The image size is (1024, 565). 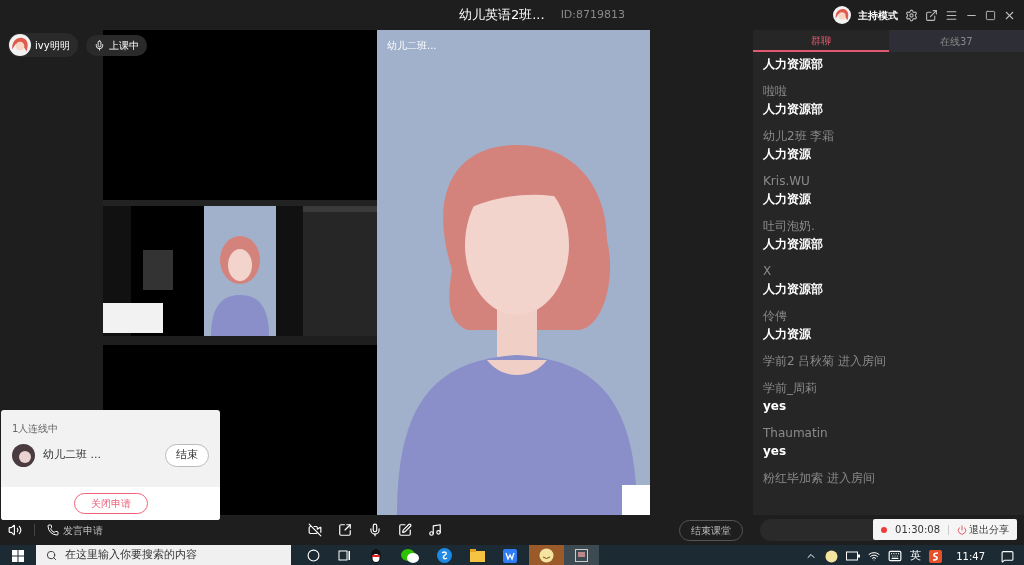 I want to click on keyboard-icon, so click(x=895, y=556).